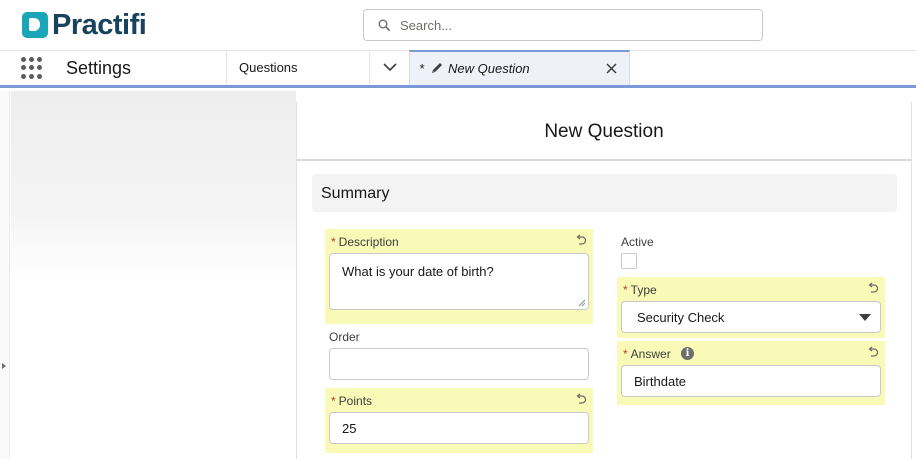 This screenshot has height=459, width=916. Describe the element at coordinates (4, 366) in the screenshot. I see `panel-toggle-icon` at that location.